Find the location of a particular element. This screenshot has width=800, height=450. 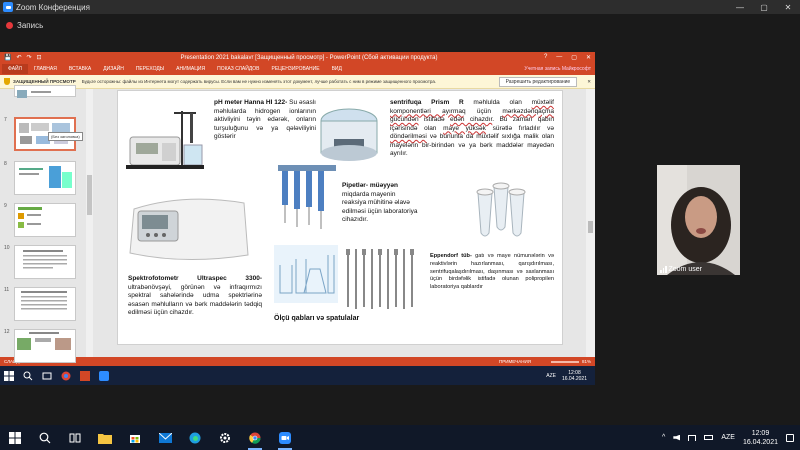

minimize-button: — is located at coordinates (740, 7).